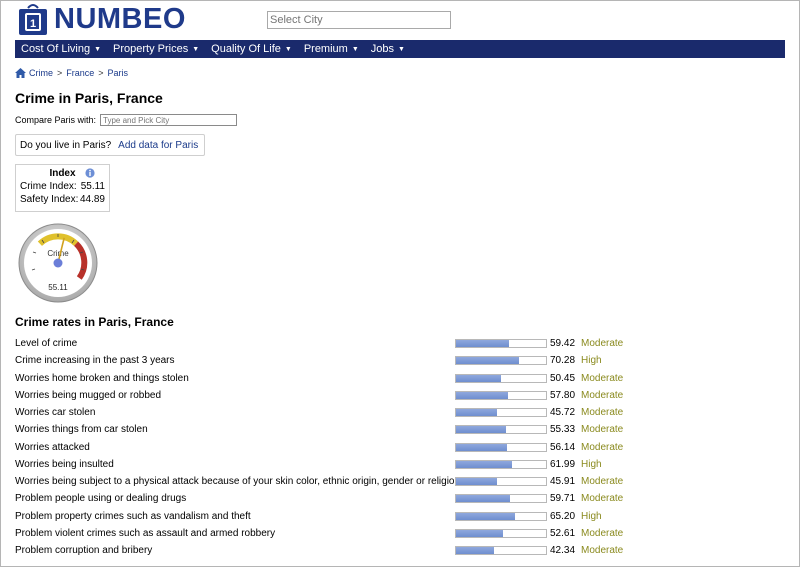 The image size is (800, 567). I want to click on crime-rates-title: Crime rates in Paris, France, so click(94, 322).